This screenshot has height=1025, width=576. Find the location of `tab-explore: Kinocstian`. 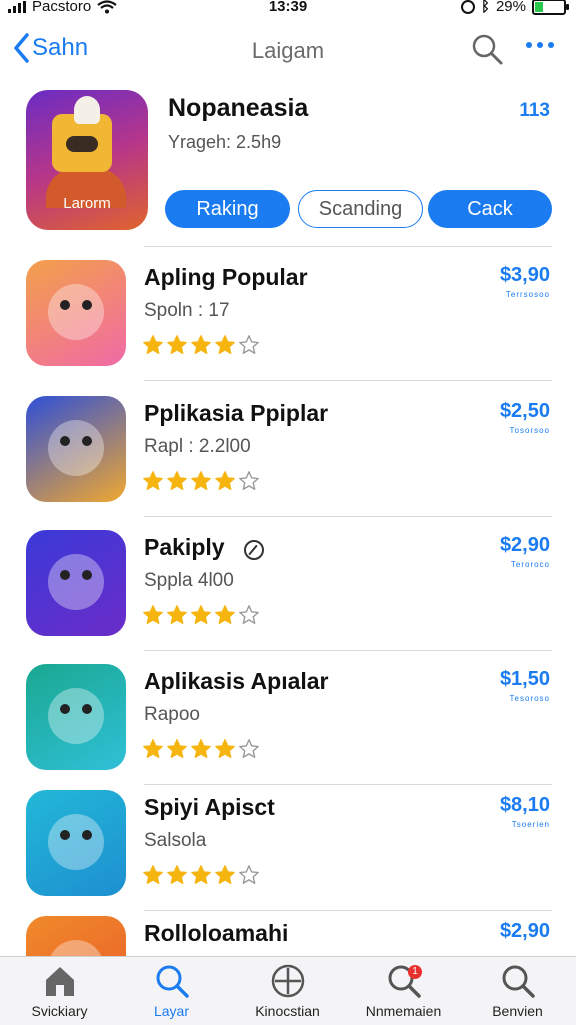

tab-explore: Kinocstian is located at coordinates (287, 991).